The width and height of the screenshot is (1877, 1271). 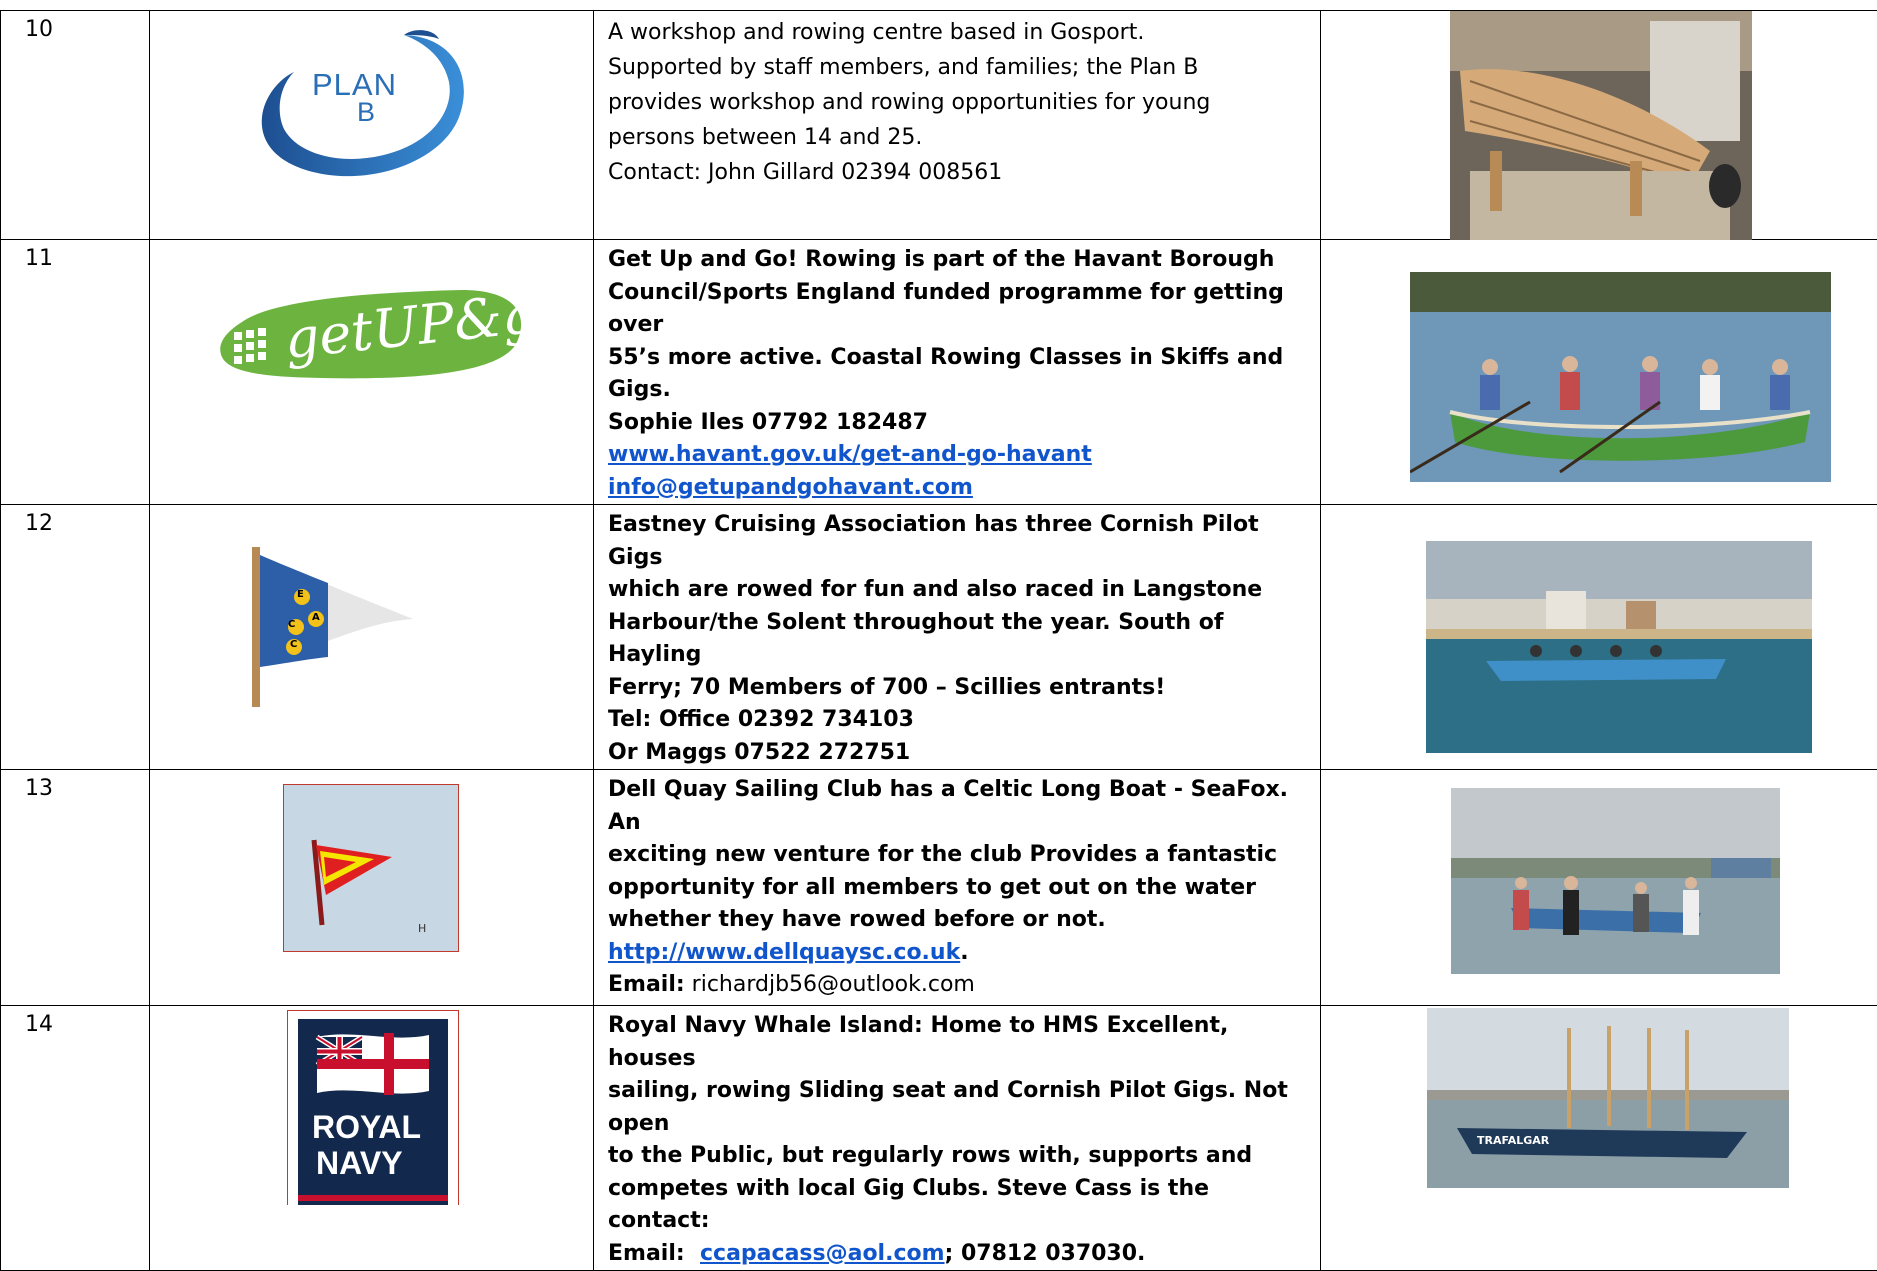 I want to click on plan-b-logo-line1: PLAN, so click(x=354, y=85).